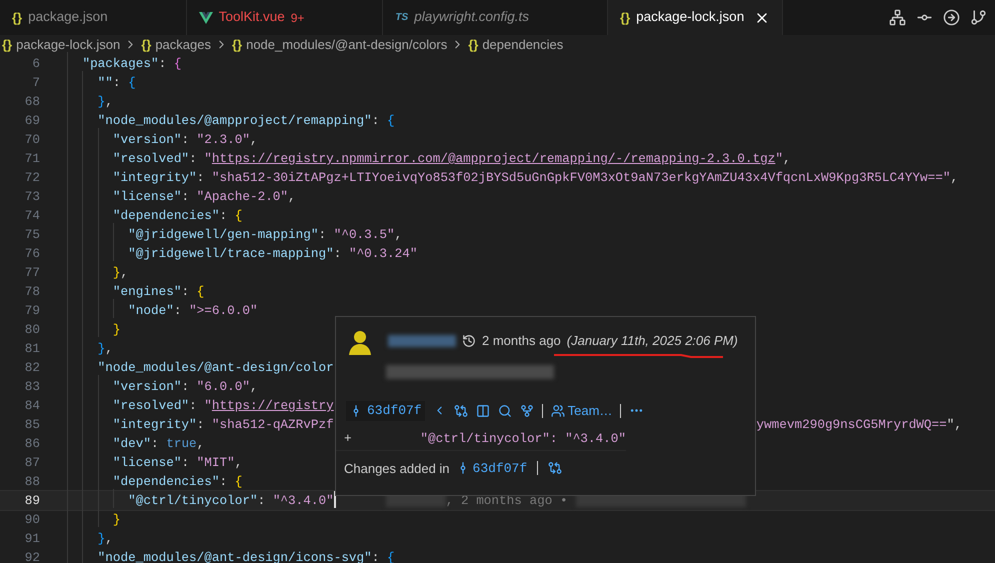  What do you see at coordinates (32, 367) in the screenshot?
I see `line-number: 82` at bounding box center [32, 367].